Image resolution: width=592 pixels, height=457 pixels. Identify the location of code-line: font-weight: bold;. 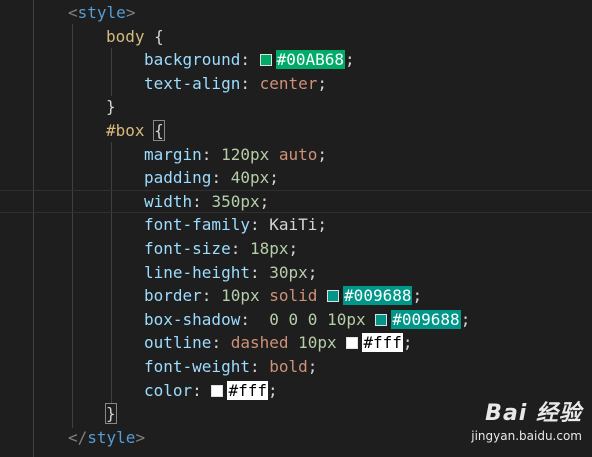
(230, 367).